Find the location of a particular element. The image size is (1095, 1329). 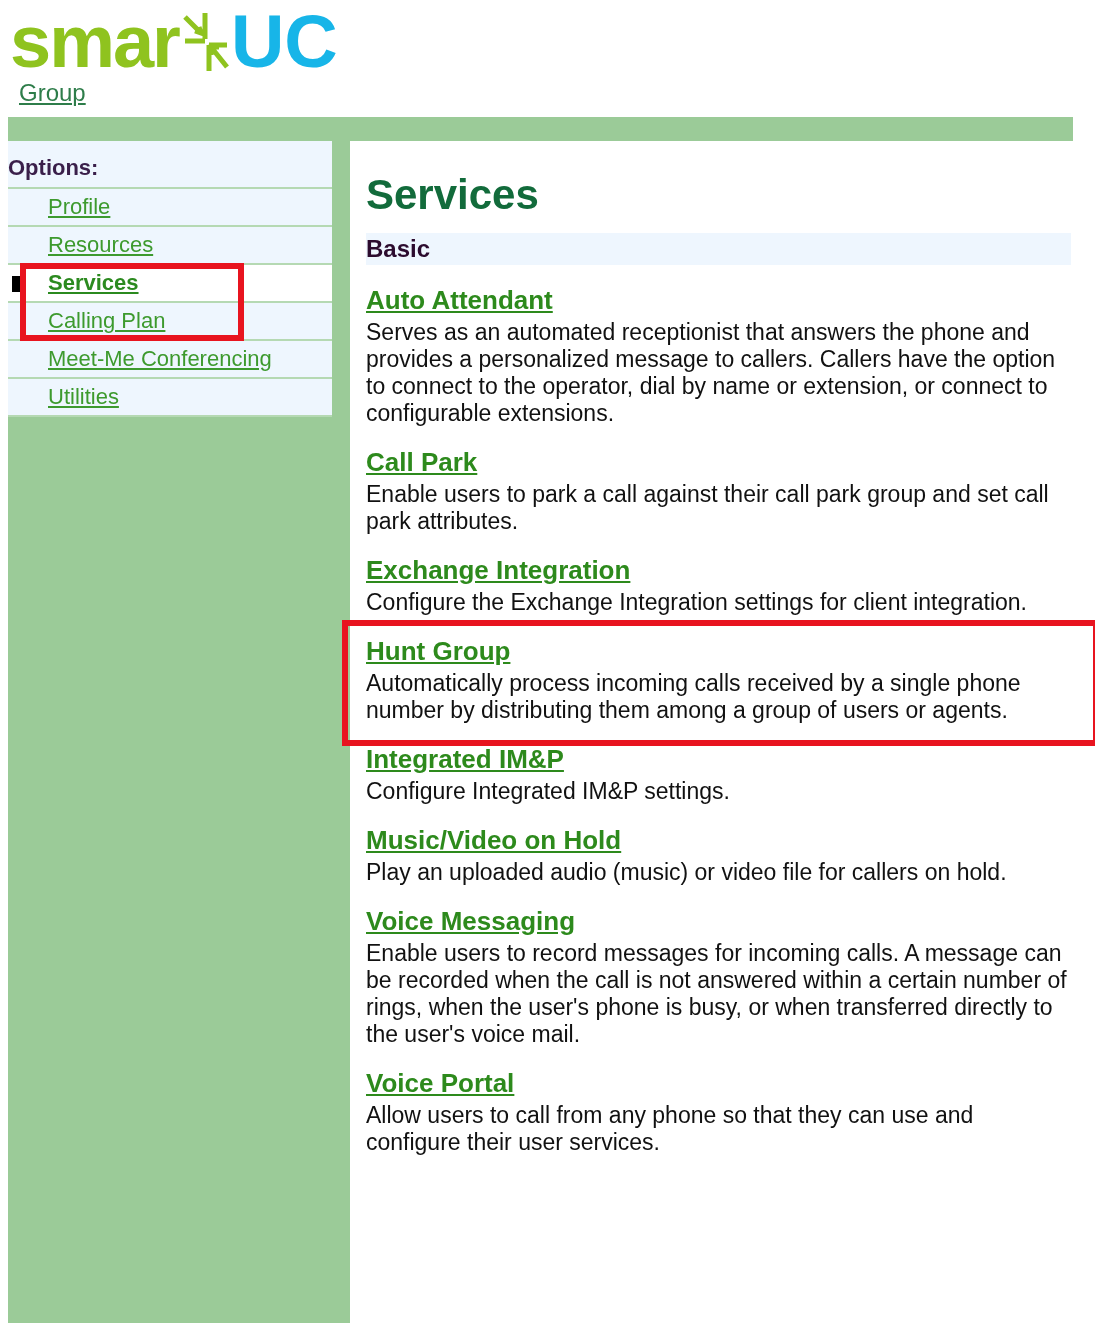

service-description: Configure the Exchange Integration settings for client integration. is located at coordinates (697, 602).